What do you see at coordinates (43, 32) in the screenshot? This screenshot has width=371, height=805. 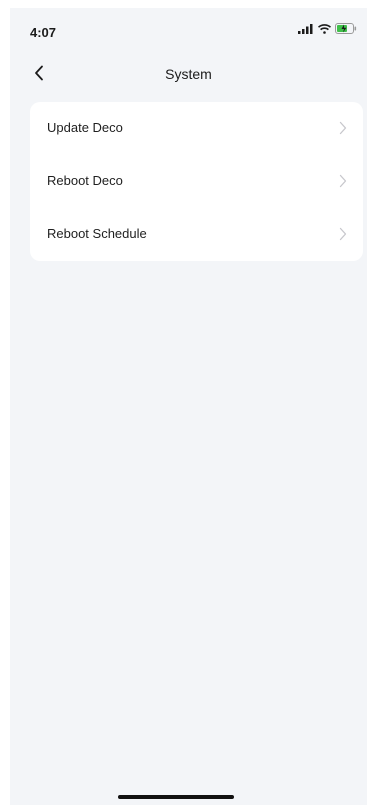 I see `status-time: 4:07` at bounding box center [43, 32].